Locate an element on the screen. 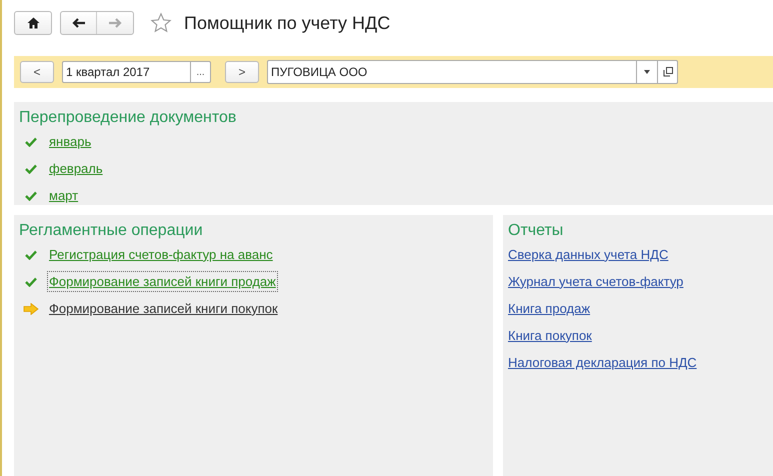 Image resolution: width=773 pixels, height=476 pixels. home-icon is located at coordinates (33, 23).